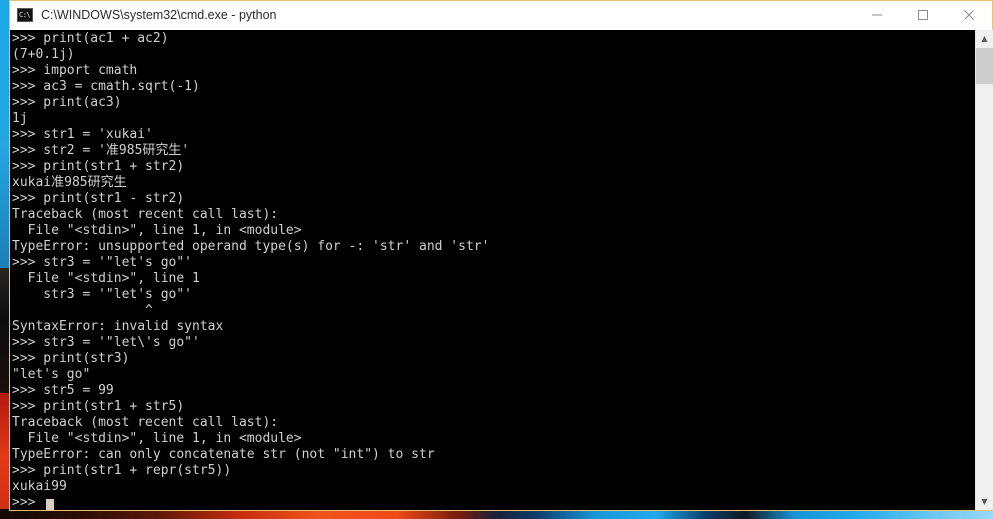 This screenshot has width=993, height=519. What do you see at coordinates (4, 134) in the screenshot?
I see `wallpaper-left-strip-blue` at bounding box center [4, 134].